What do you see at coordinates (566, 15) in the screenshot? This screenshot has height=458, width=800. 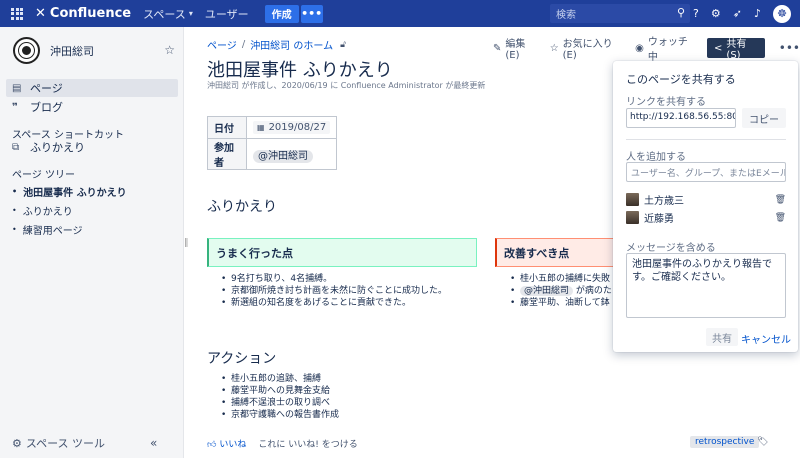 I see `search-placeholder: 検索` at bounding box center [566, 15].